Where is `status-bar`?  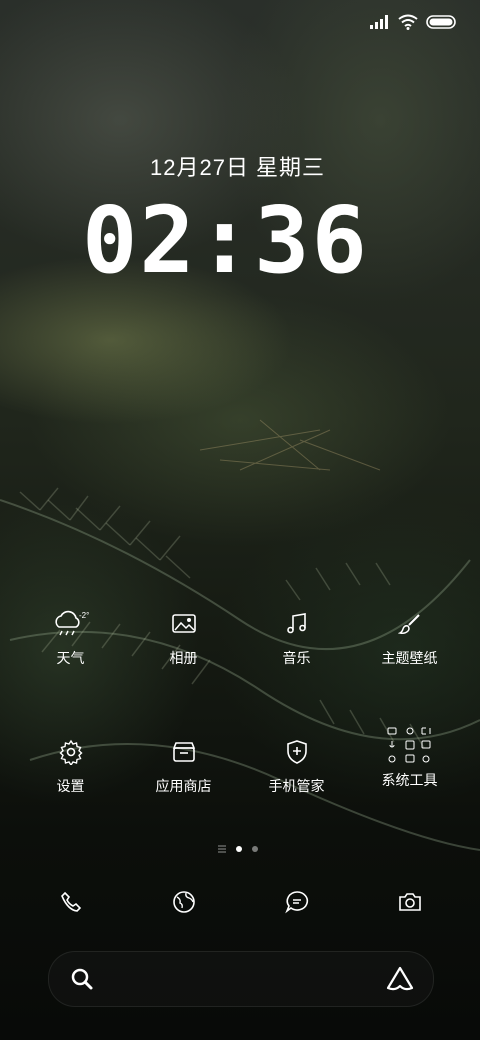 status-bar is located at coordinates (413, 22).